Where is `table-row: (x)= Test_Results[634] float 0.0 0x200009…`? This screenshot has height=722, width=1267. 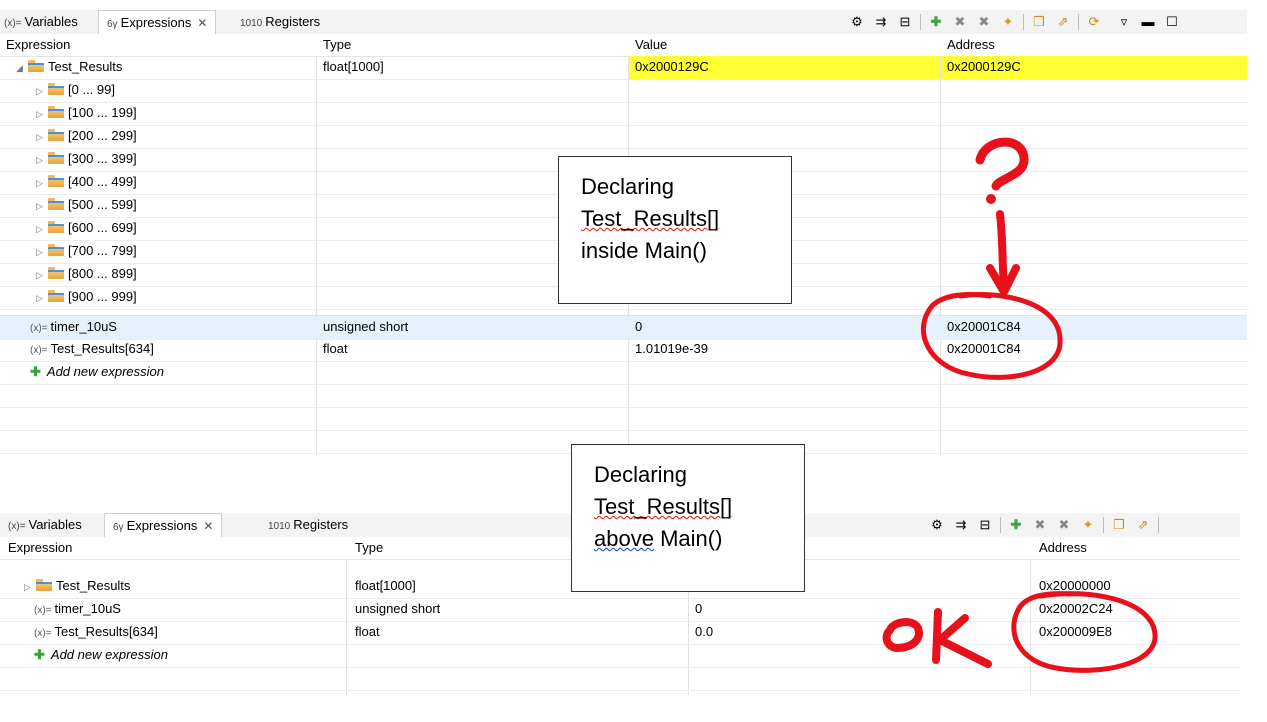
table-row: (x)= Test_Results[634] float 0.0 0x200009… is located at coordinates (620, 633).